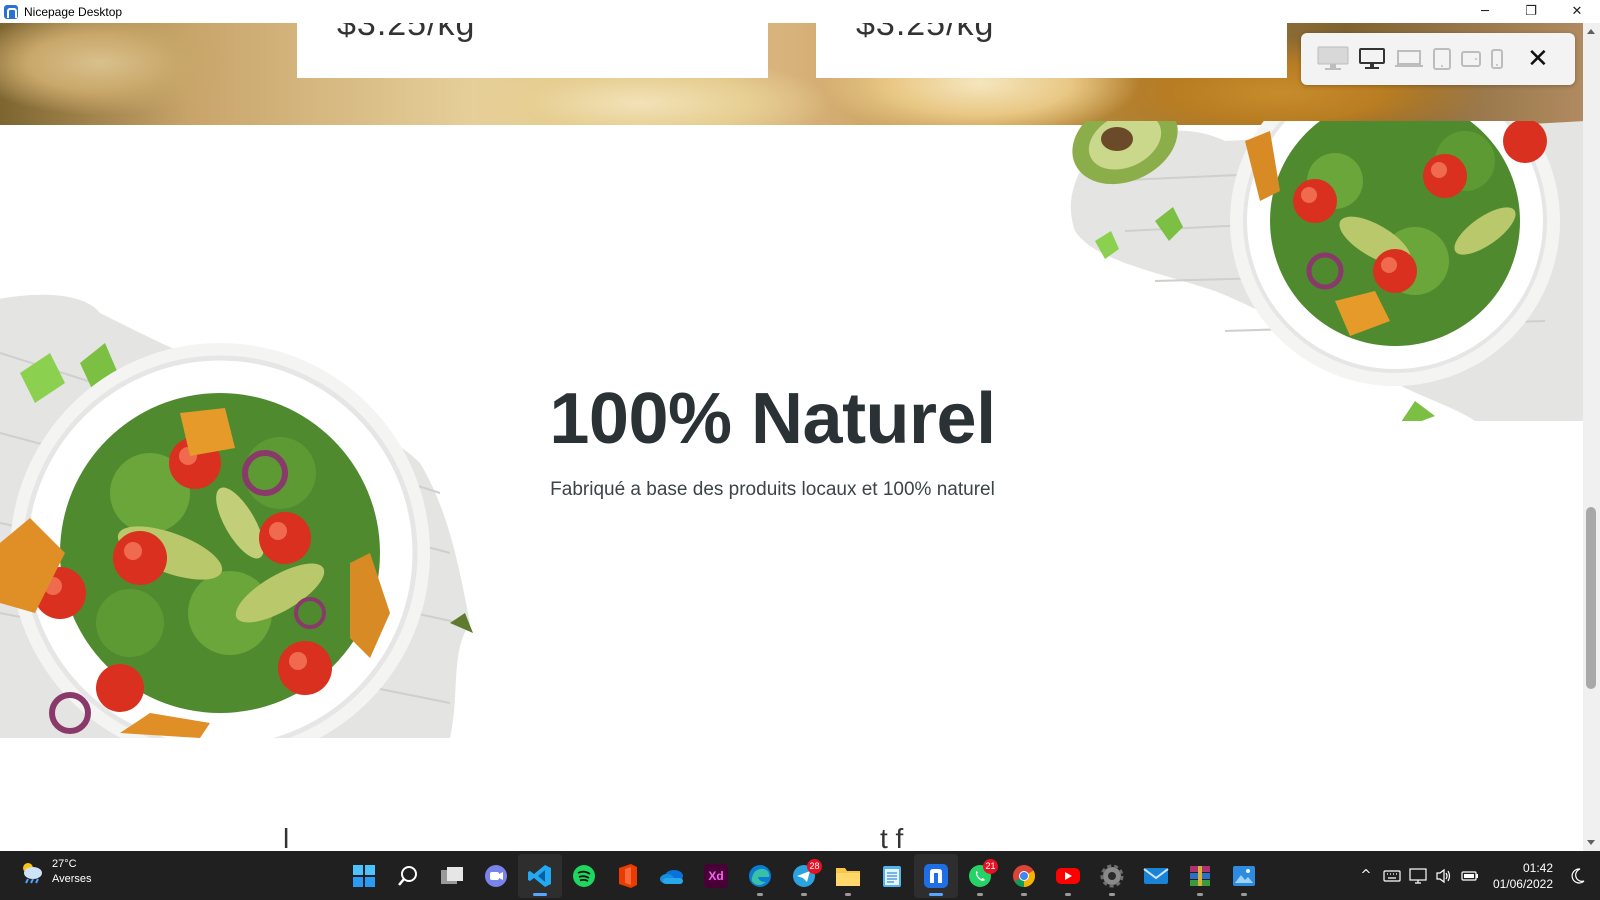  What do you see at coordinates (1537, 867) in the screenshot?
I see `clock-time: 01:42` at bounding box center [1537, 867].